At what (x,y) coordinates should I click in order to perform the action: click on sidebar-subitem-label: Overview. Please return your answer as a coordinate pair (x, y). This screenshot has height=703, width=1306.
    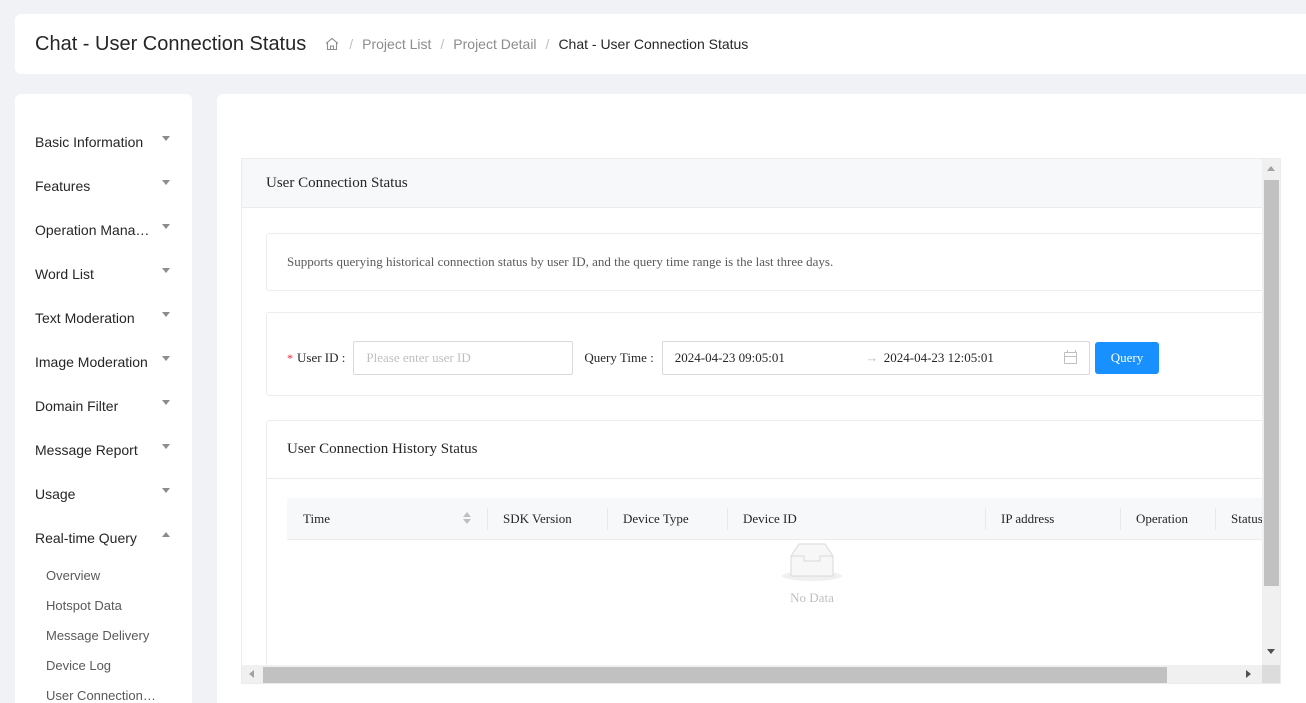
    Looking at the image, I should click on (73, 575).